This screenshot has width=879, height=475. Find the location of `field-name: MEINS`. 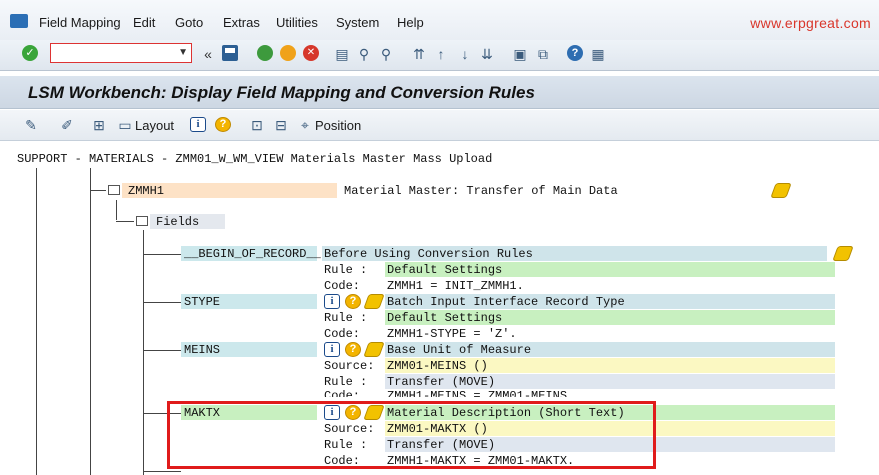

field-name: MEINS is located at coordinates (202, 350).